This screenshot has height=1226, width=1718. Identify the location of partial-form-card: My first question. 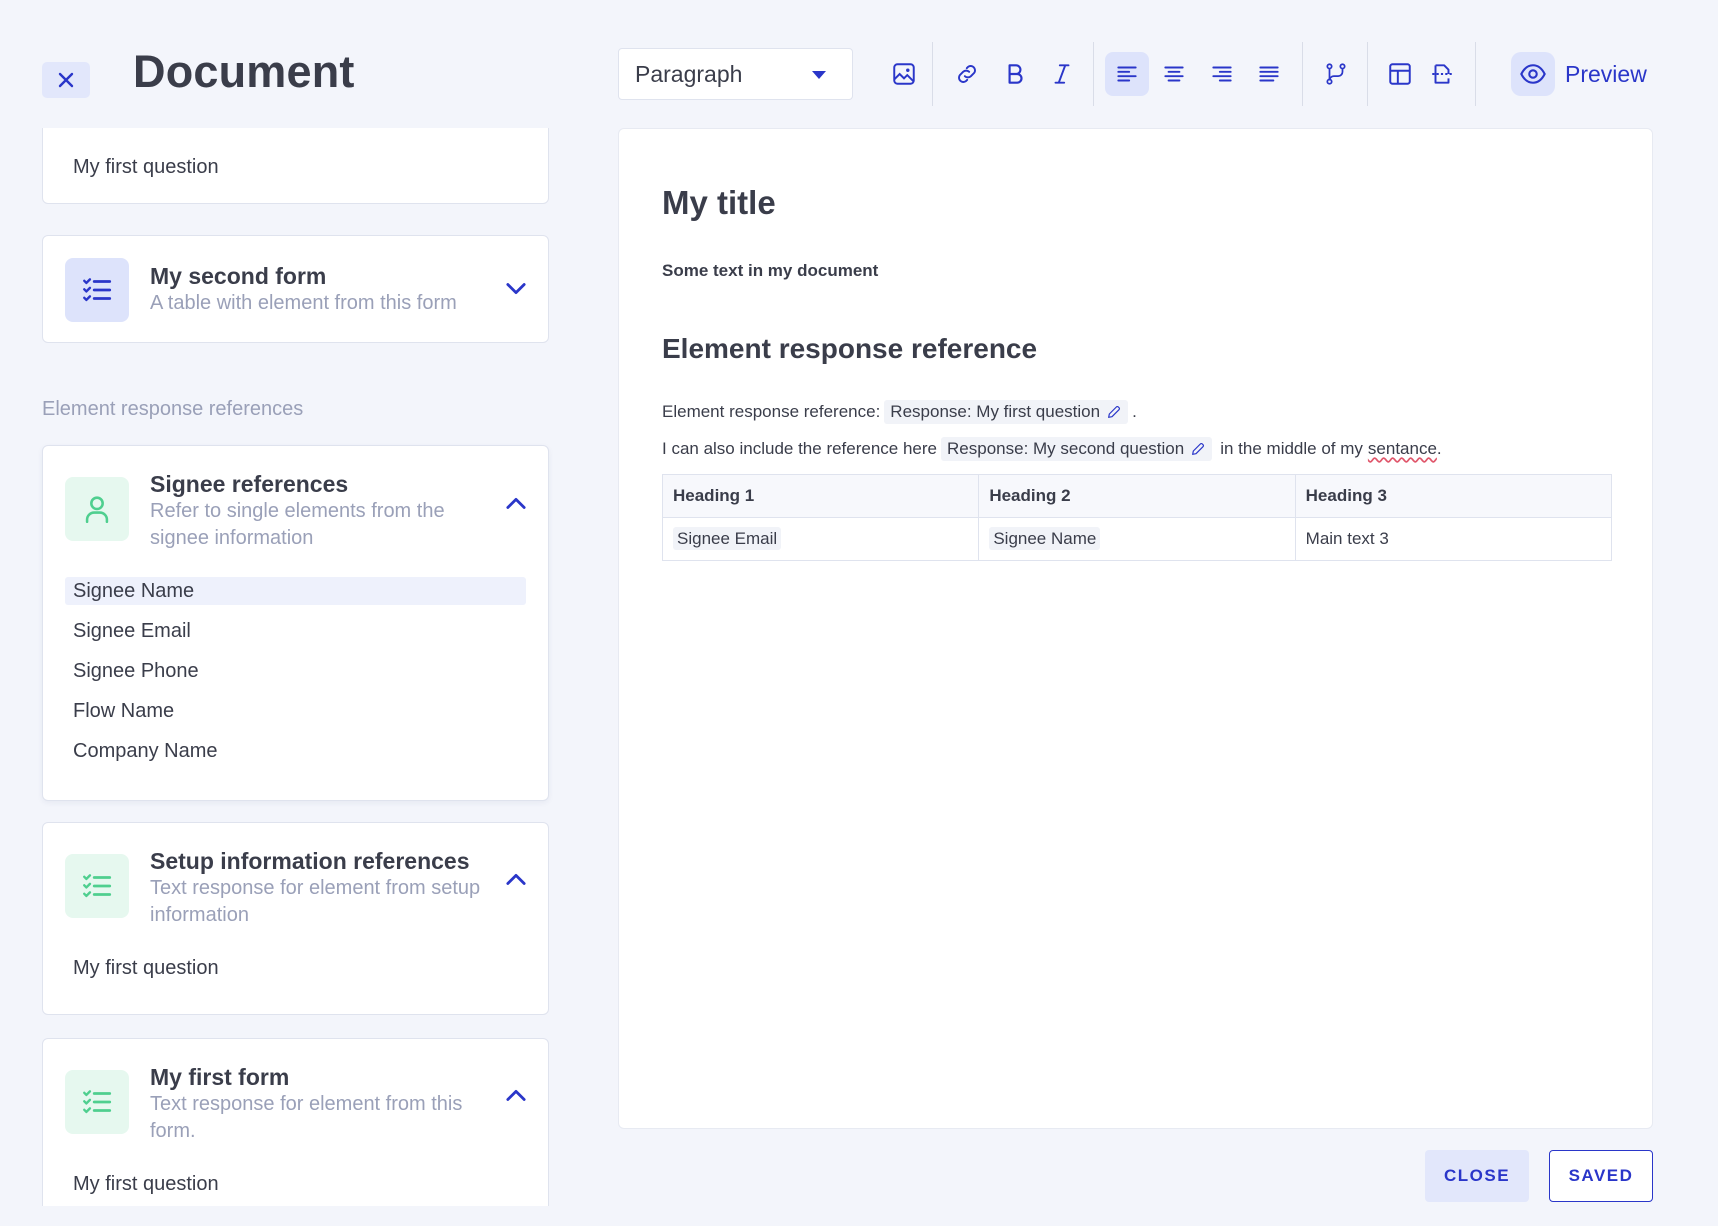
(295, 166).